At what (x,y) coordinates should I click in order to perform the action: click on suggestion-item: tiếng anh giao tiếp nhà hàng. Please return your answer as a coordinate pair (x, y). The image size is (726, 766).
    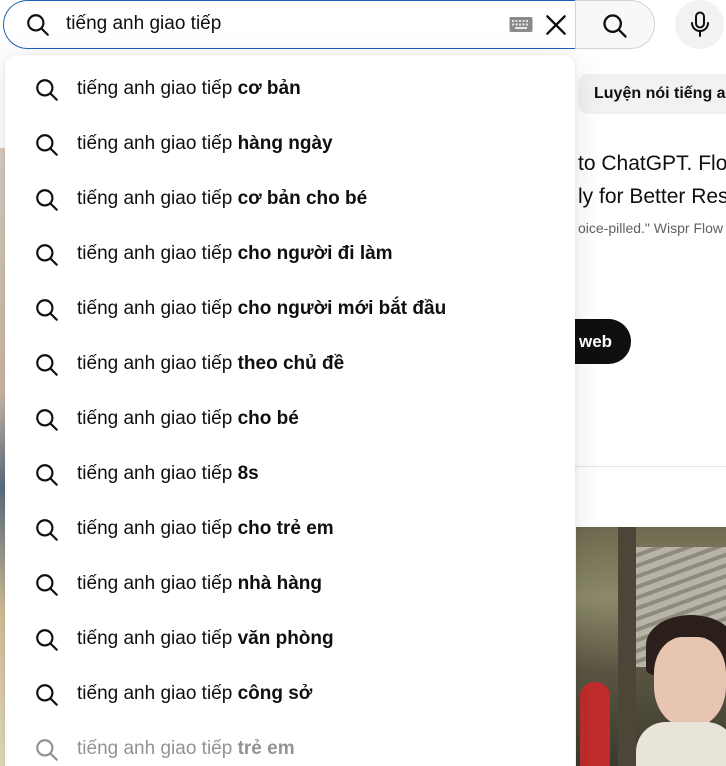
    Looking at the image, I should click on (290, 586).